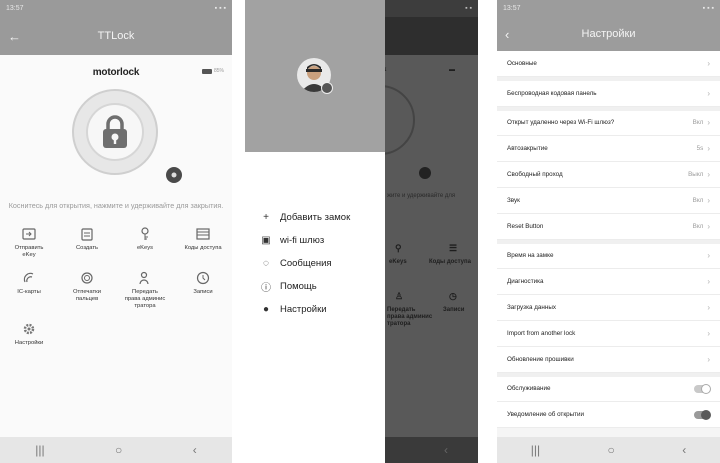 The width and height of the screenshot is (720, 463). Describe the element at coordinates (700, 149) in the screenshot. I see `setting-value: 5s` at that location.